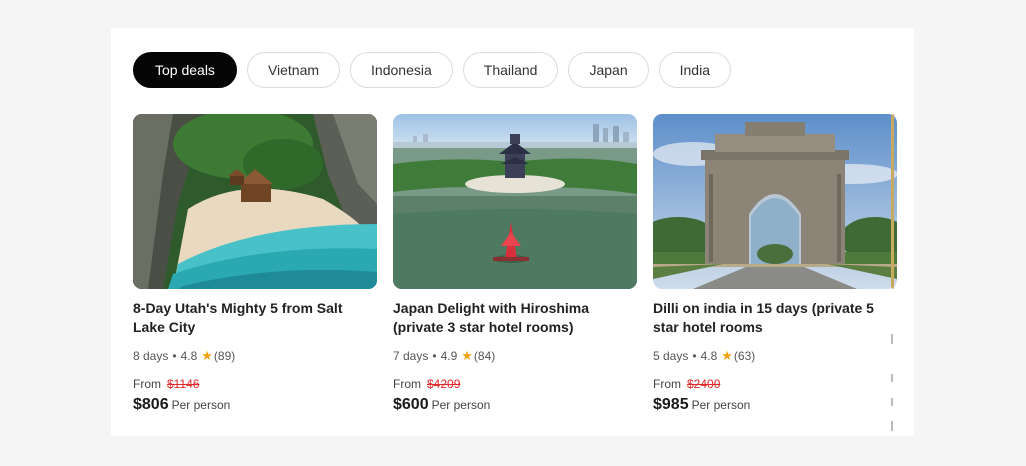 The height and width of the screenshot is (466, 1026). Describe the element at coordinates (411, 404) in the screenshot. I see `deal-price: $600` at that location.